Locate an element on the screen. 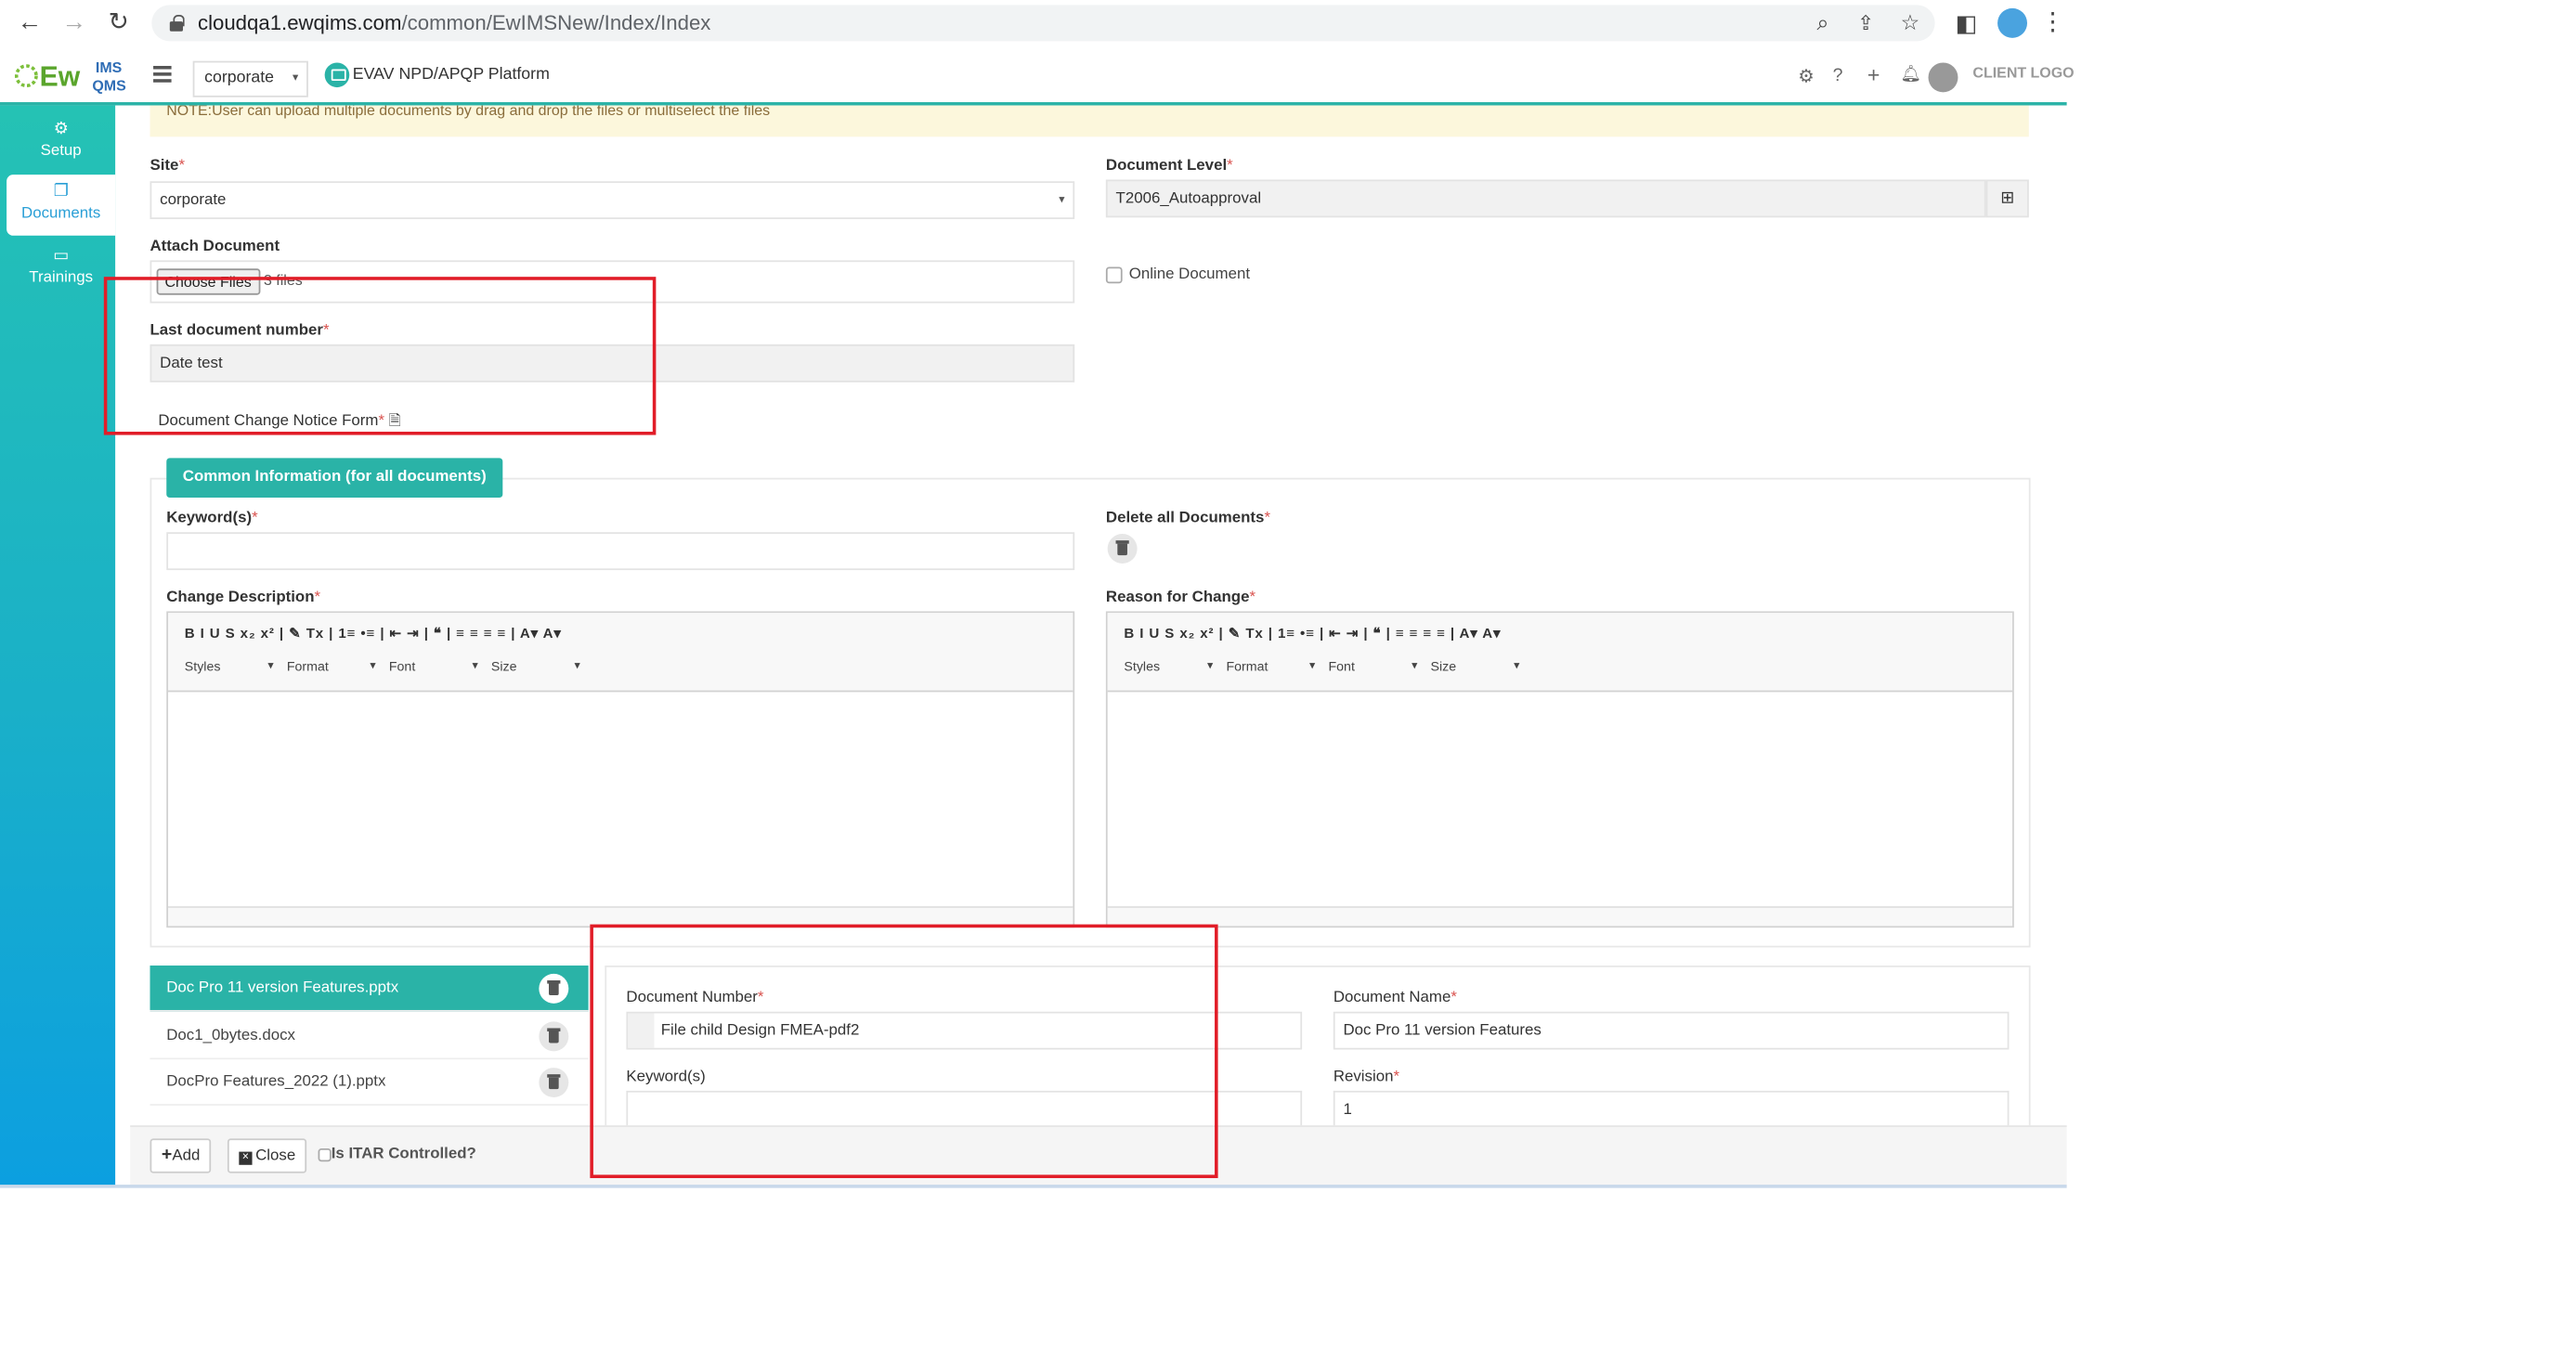 The image size is (2576, 1348). add-button-label: Add is located at coordinates (186, 1156).